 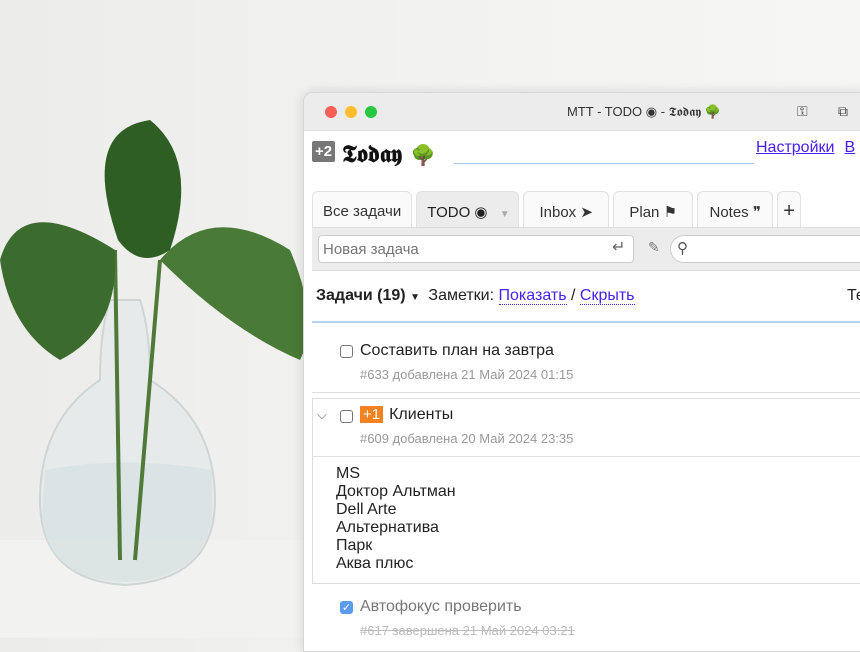 What do you see at coordinates (372, 414) in the screenshot?
I see `priority-badge: +1` at bounding box center [372, 414].